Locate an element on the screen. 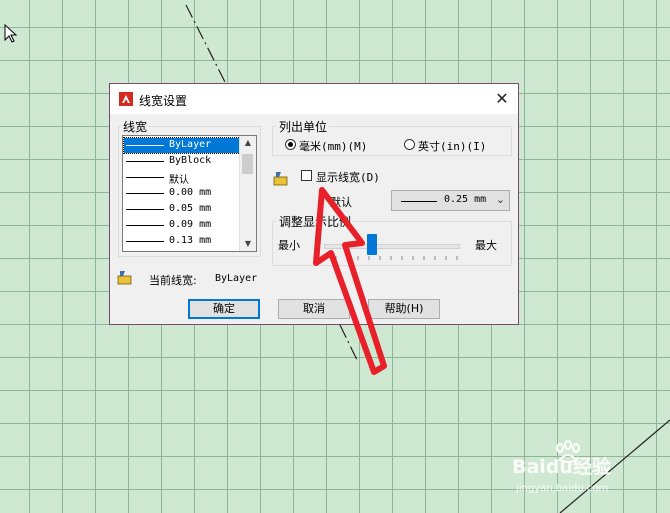 This screenshot has height=513, width=670. watermark: Baidu经验 jingyan.baidu.com is located at coordinates (587, 470).